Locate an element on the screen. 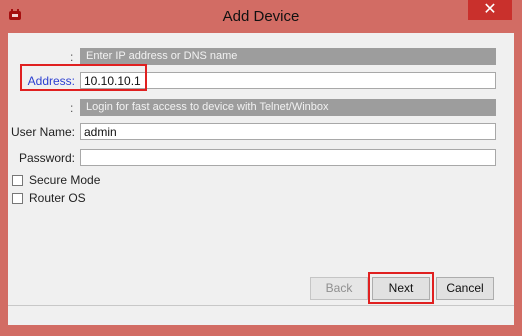 This screenshot has width=522, height=336. cancel-button: Cancel is located at coordinates (465, 288).